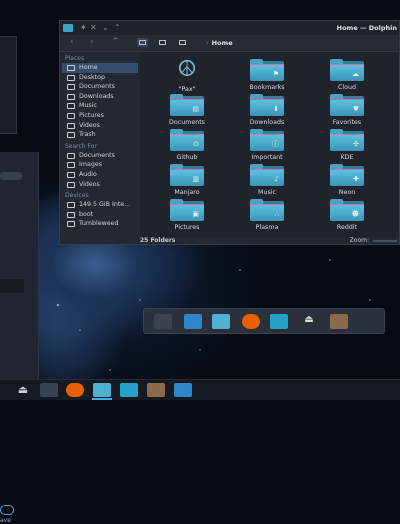  Describe the element at coordinates (187, 122) in the screenshot. I see `folder-label: Documents` at that location.